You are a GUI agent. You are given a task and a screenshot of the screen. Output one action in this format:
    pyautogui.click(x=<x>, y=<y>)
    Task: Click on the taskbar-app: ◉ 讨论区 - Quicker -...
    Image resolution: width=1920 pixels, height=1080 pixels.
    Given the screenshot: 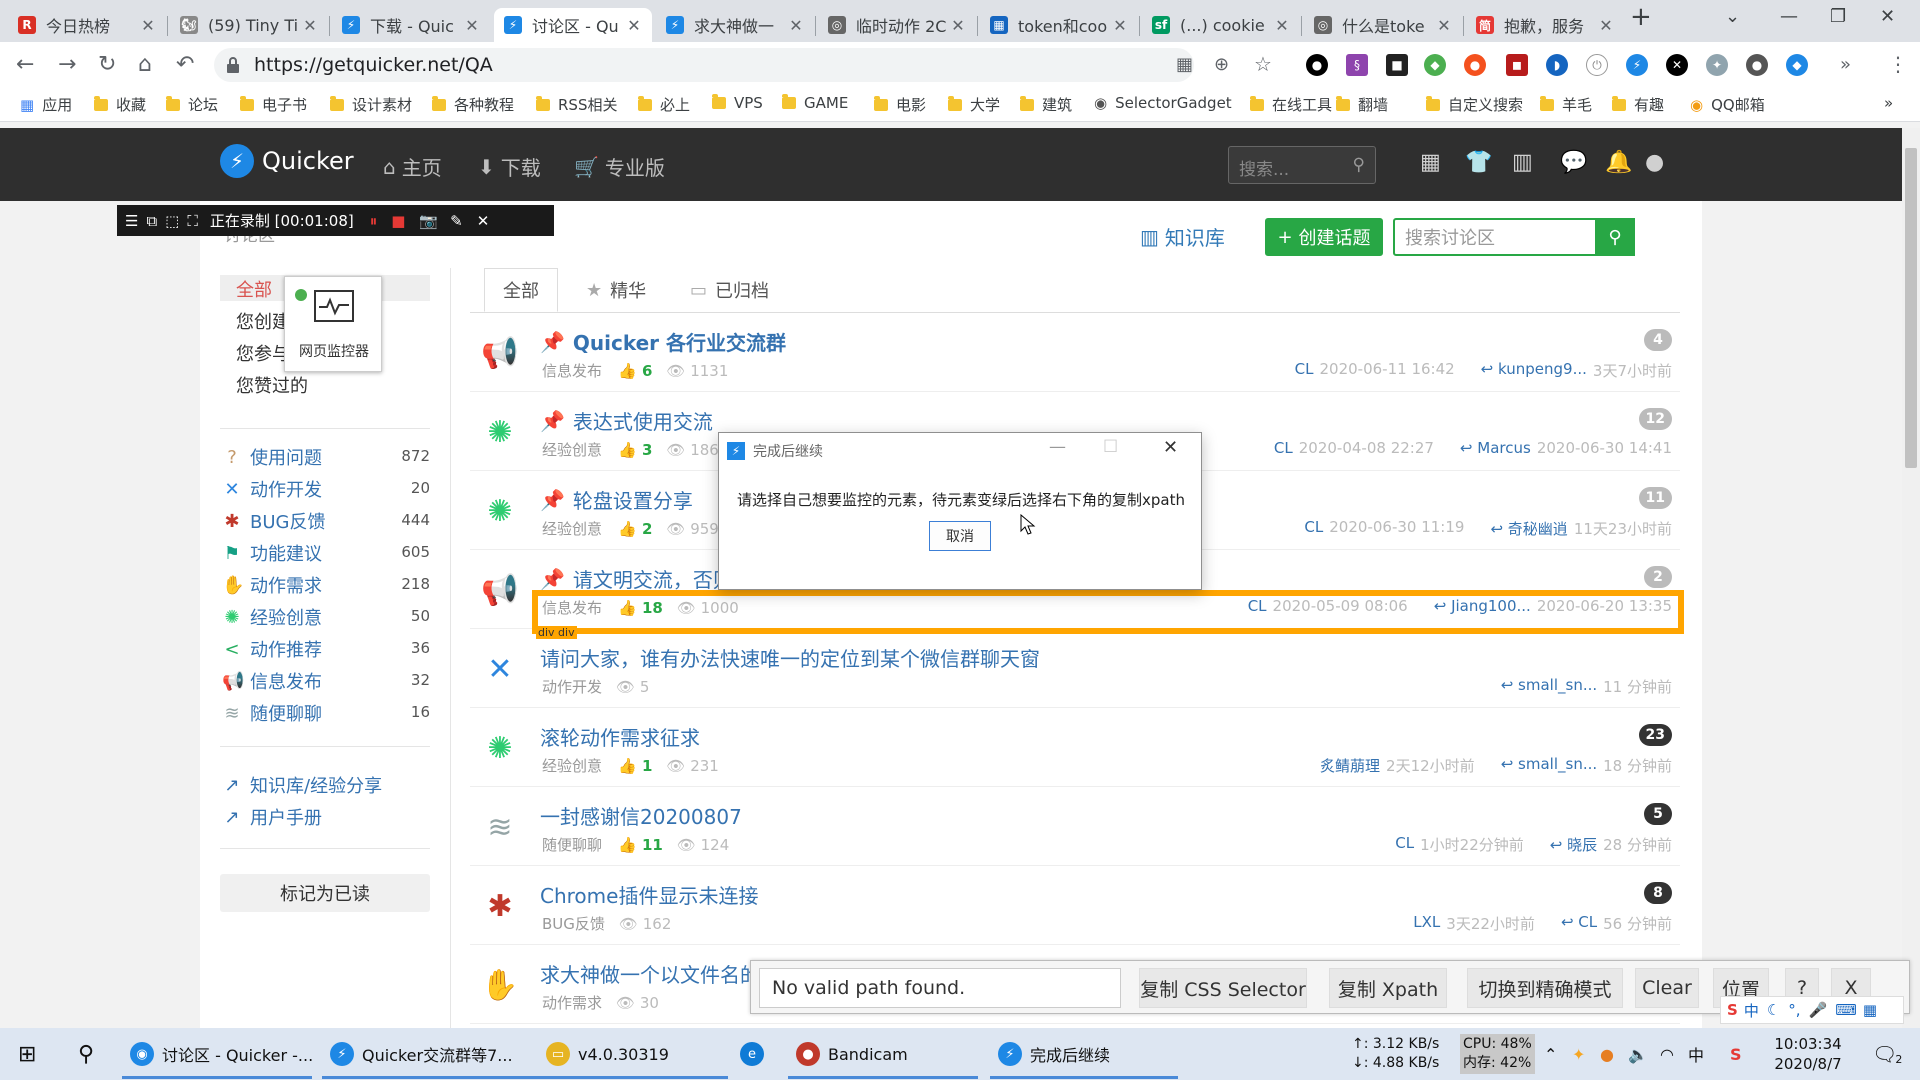 What is the action you would take?
    pyautogui.click(x=221, y=1054)
    